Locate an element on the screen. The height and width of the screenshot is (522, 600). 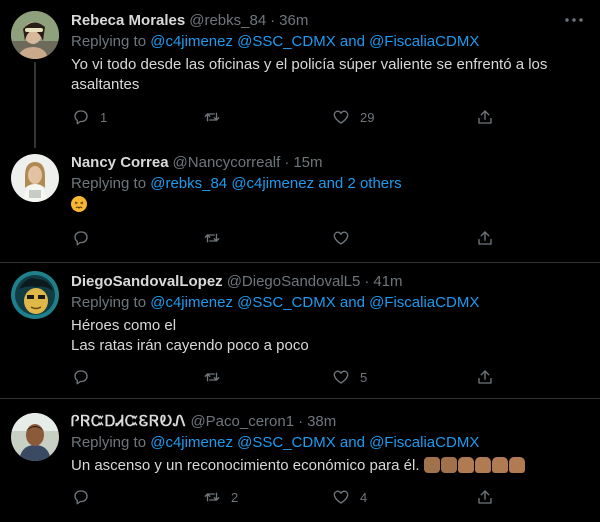
reply-button: 1 is located at coordinates (89, 117).